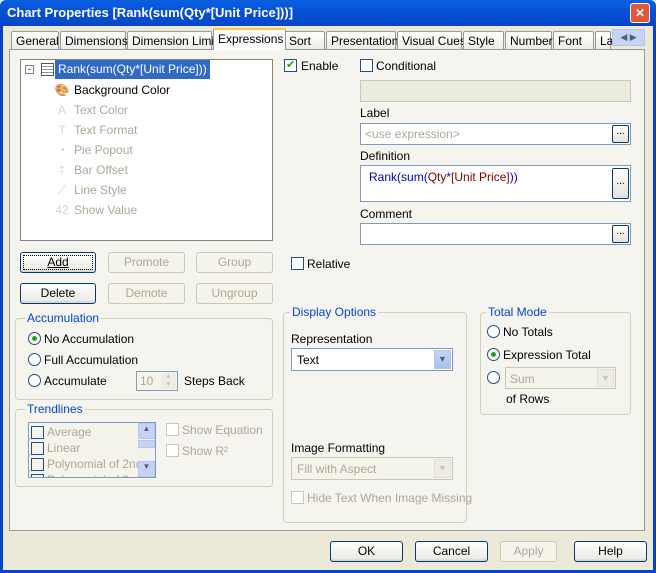 This screenshot has width=656, height=573. What do you see at coordinates (47, 69) in the screenshot?
I see `table-icon` at bounding box center [47, 69].